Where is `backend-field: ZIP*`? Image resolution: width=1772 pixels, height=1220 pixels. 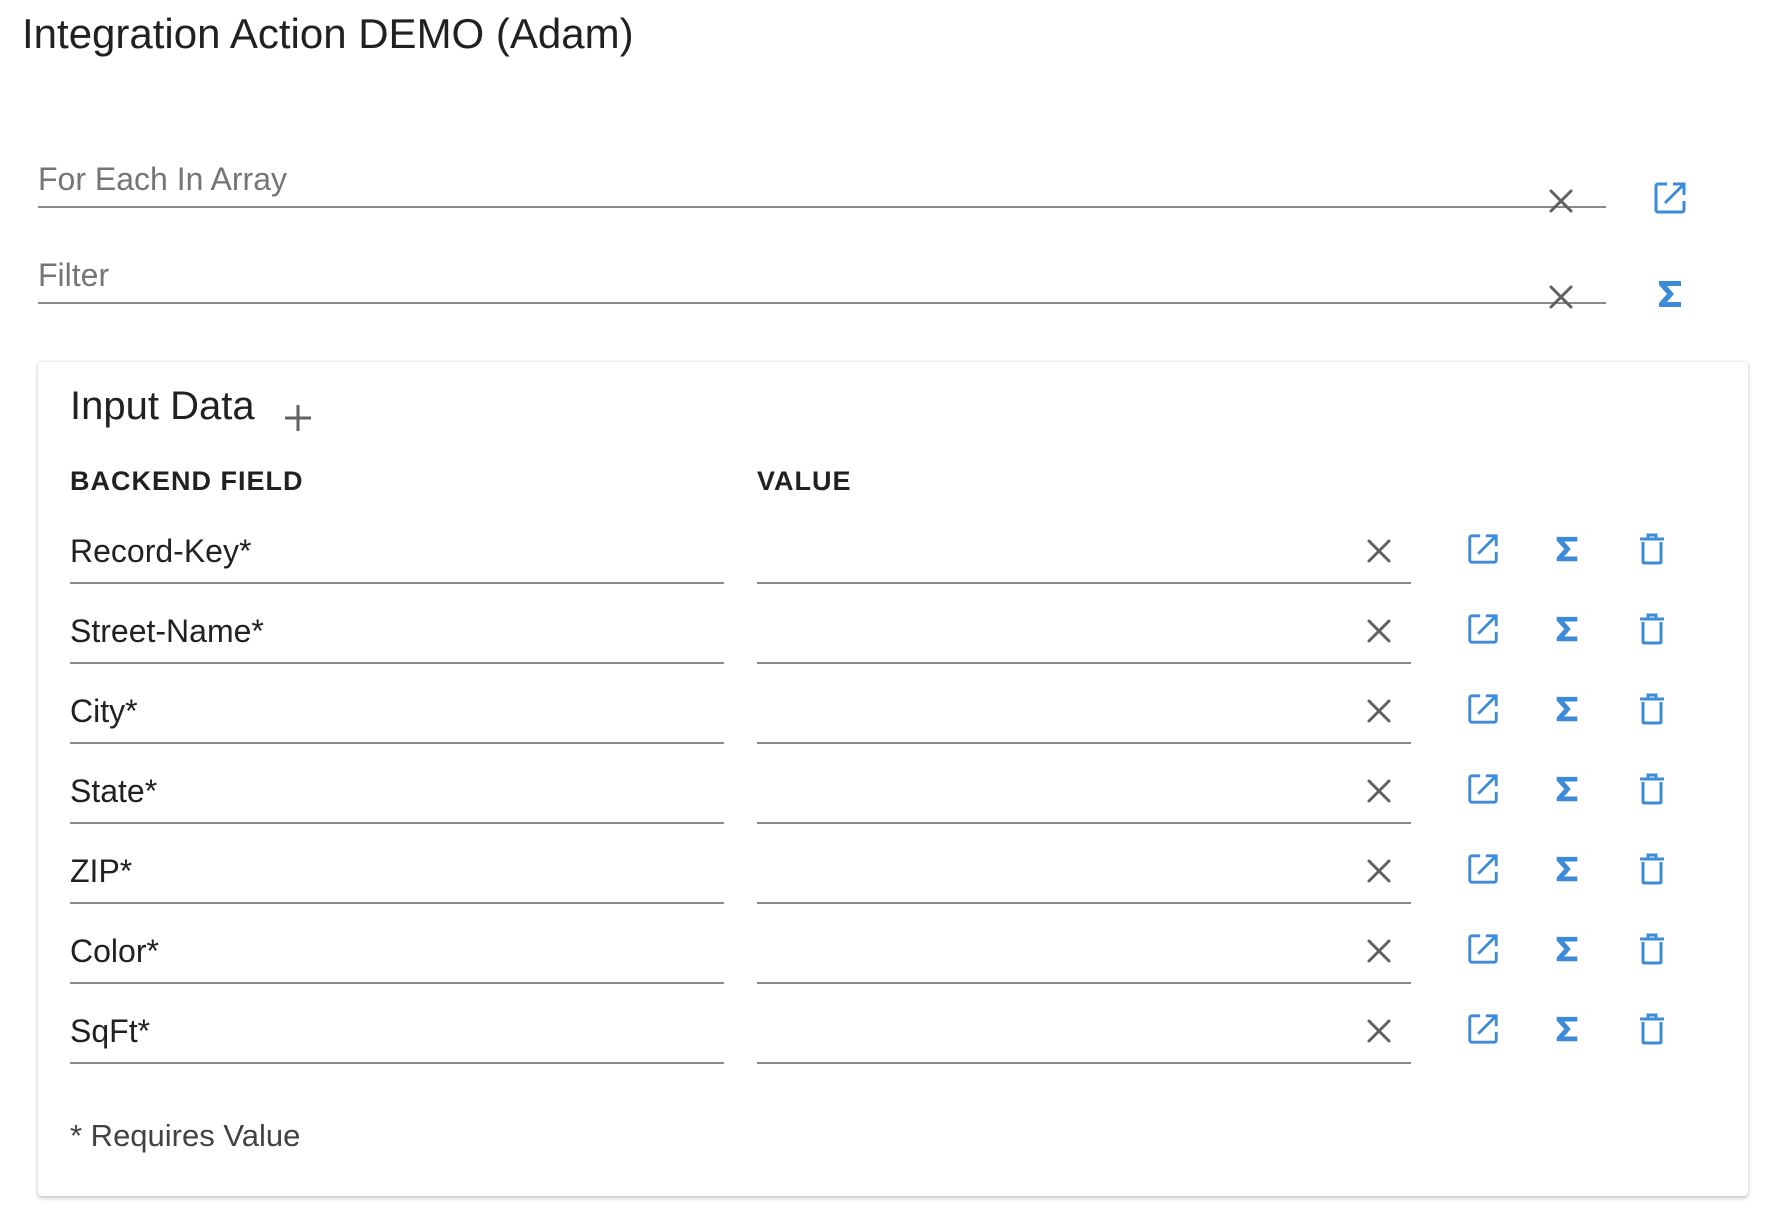
backend-field: ZIP* is located at coordinates (397, 870).